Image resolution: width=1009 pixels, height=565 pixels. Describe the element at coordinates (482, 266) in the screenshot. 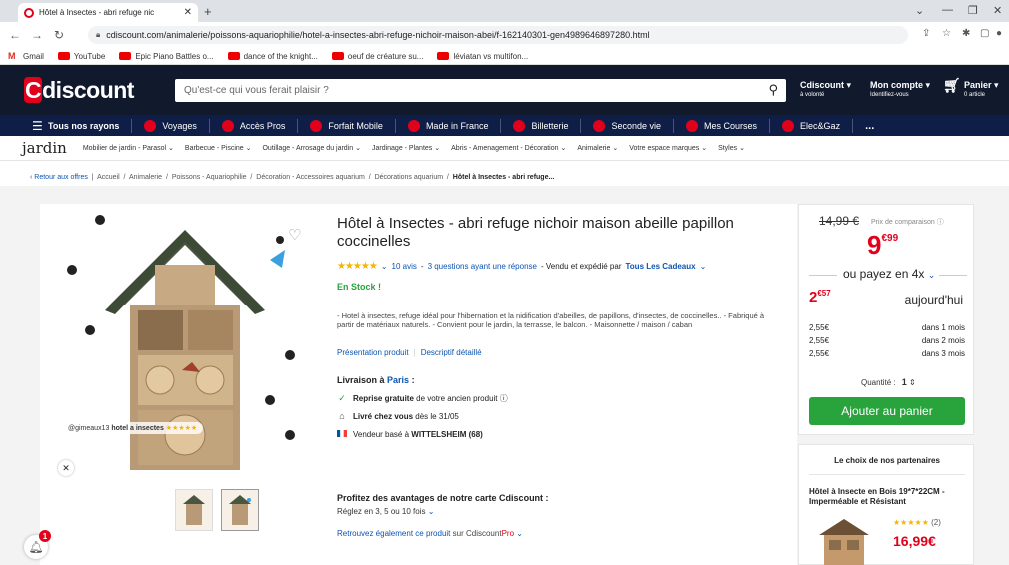

I see `questions-link: 3 questions ayant une réponse` at that location.